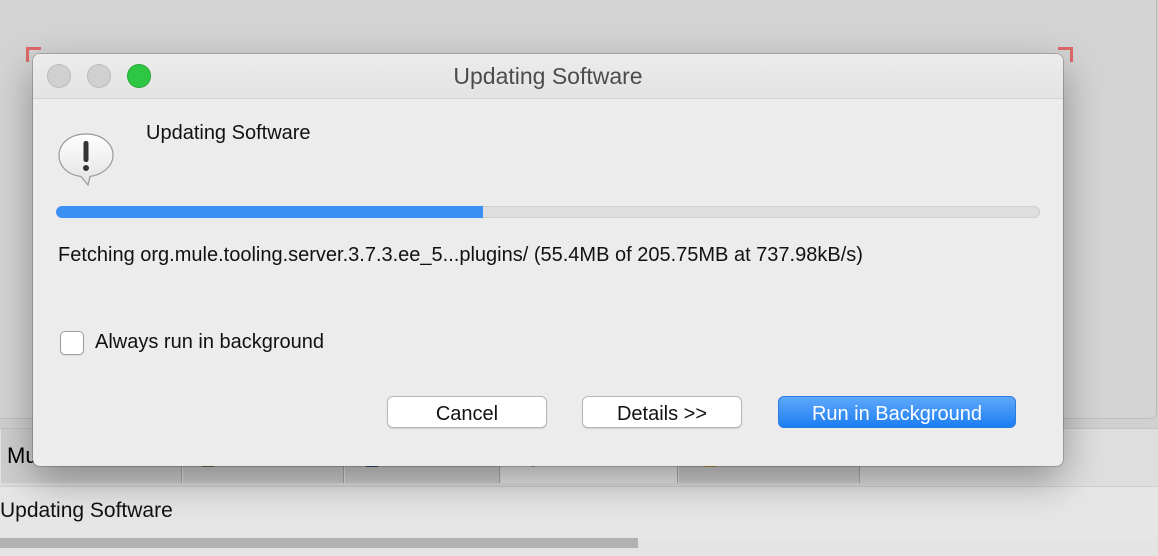 This screenshot has width=1158, height=556. What do you see at coordinates (548, 212) in the screenshot?
I see `progress-bar` at bounding box center [548, 212].